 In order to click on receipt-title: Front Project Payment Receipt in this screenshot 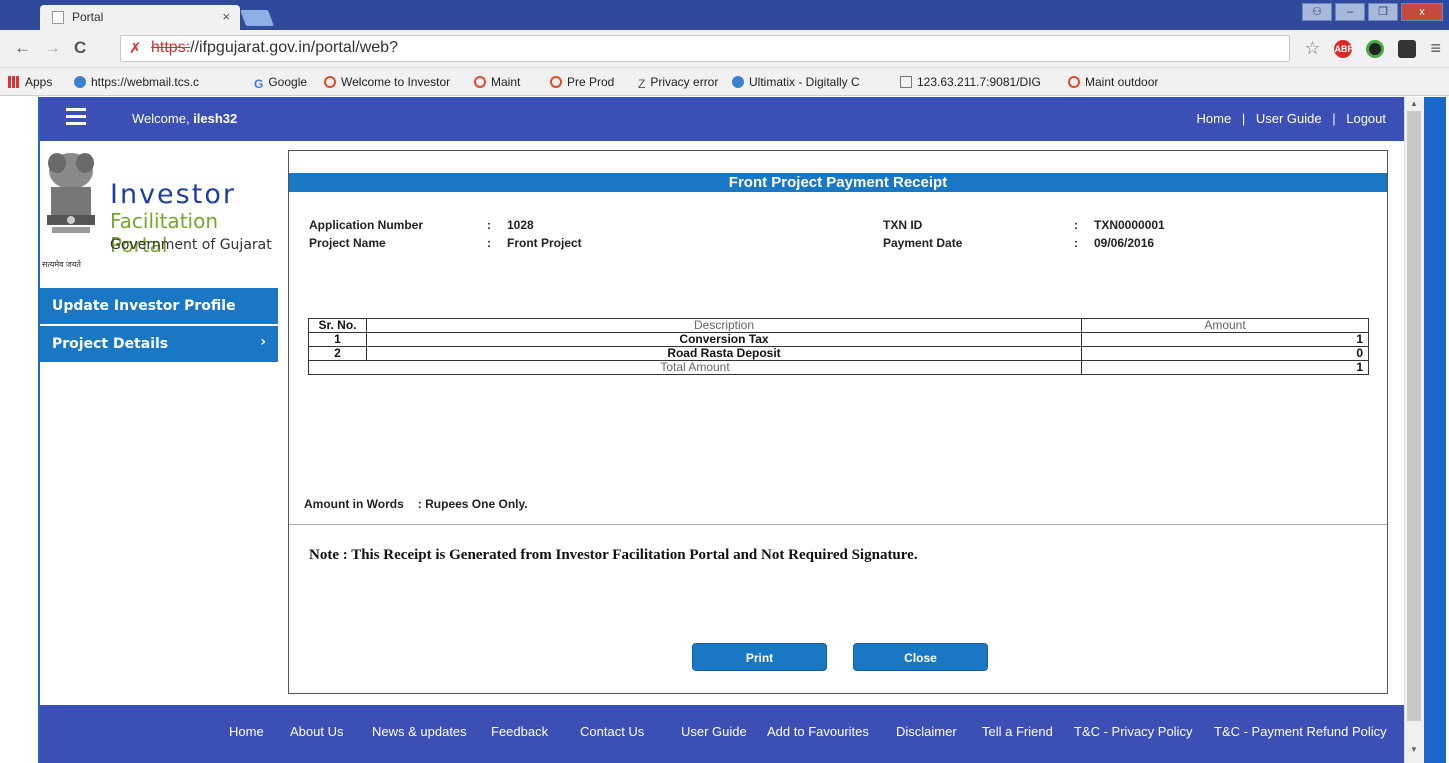, I will do `click(838, 182)`.